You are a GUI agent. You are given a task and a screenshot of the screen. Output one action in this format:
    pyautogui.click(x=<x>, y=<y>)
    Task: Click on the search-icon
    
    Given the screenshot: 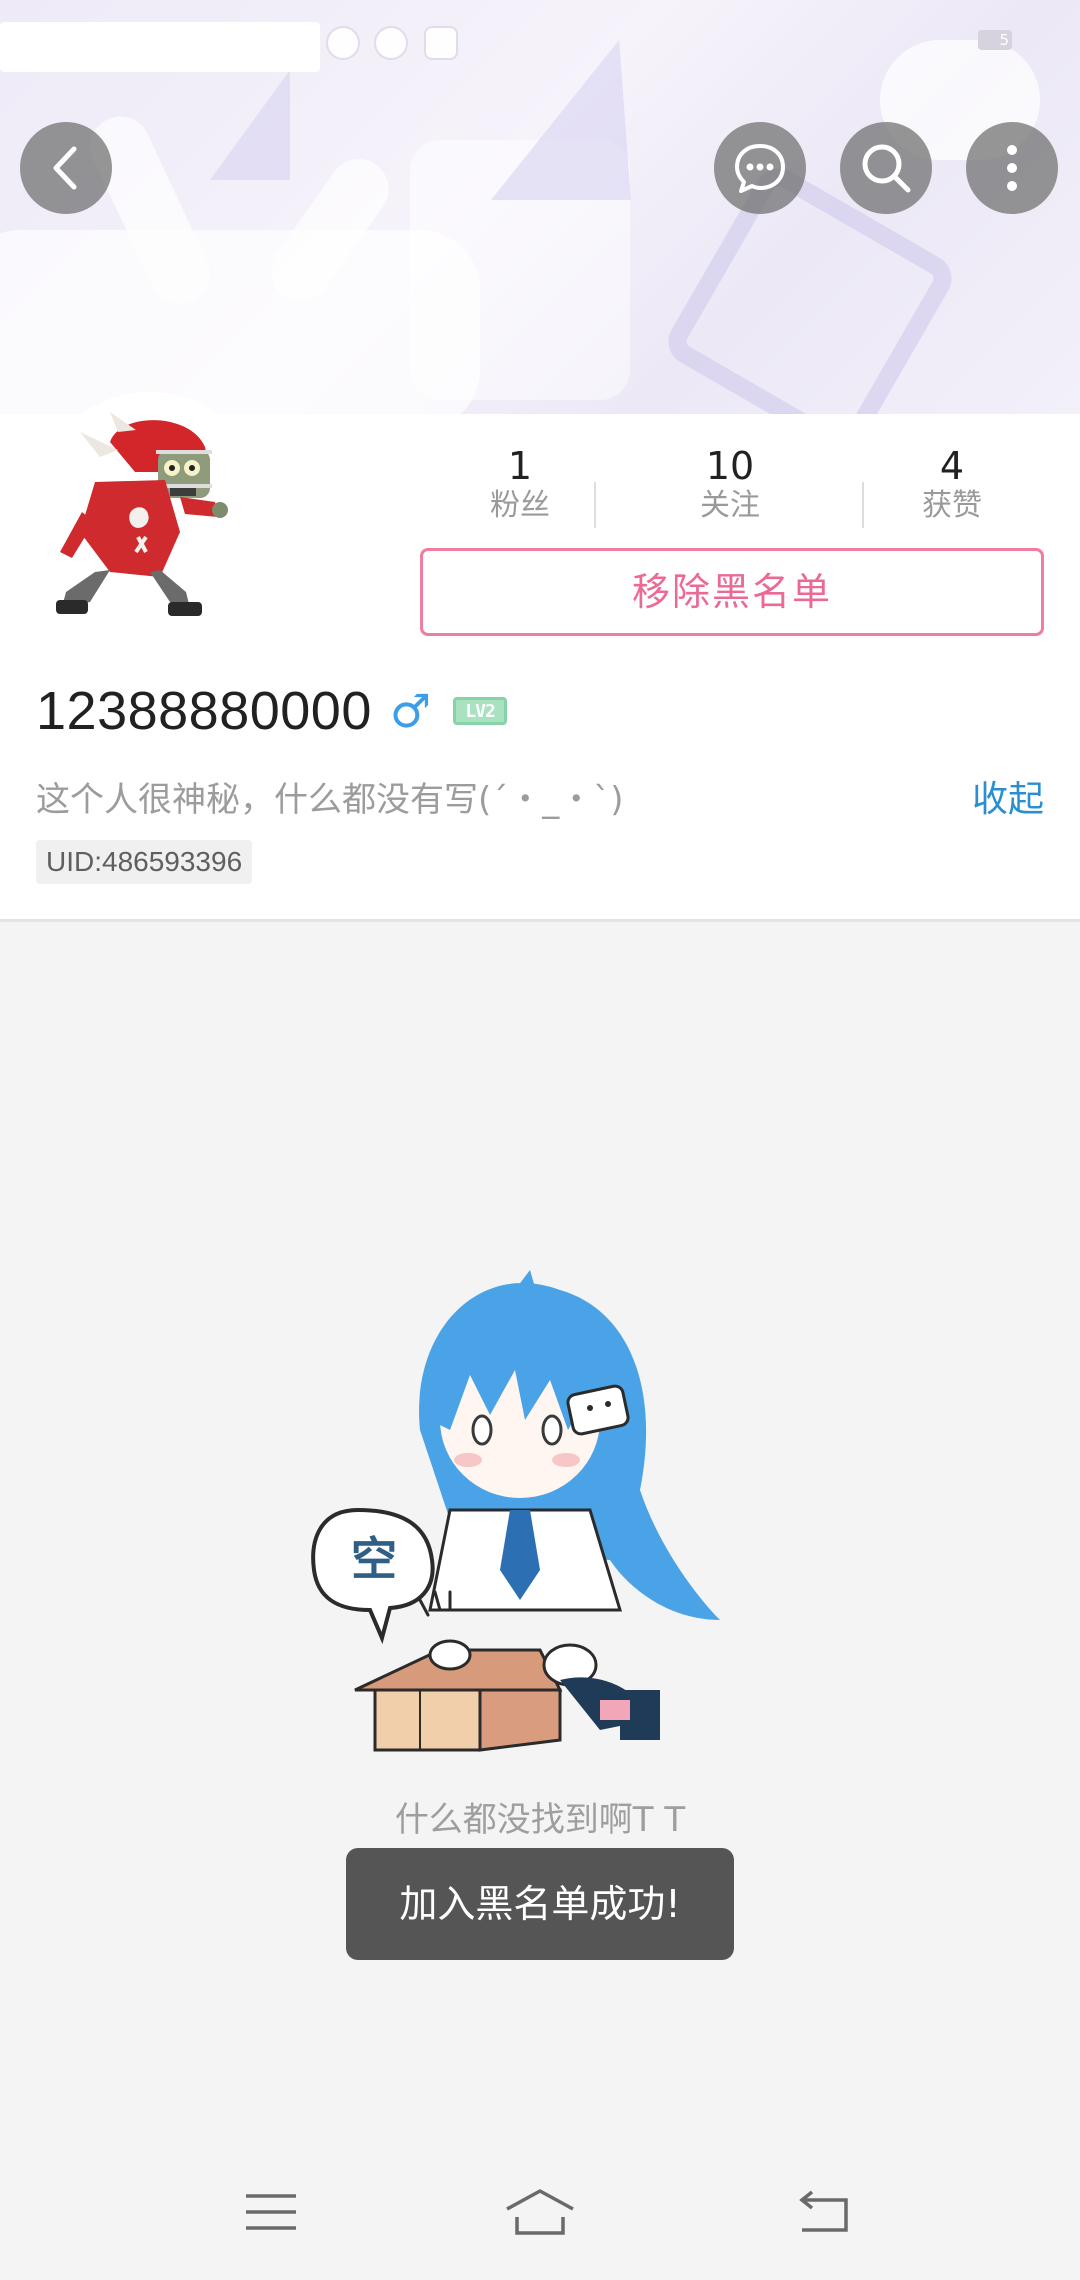 What is the action you would take?
    pyautogui.click(x=886, y=168)
    